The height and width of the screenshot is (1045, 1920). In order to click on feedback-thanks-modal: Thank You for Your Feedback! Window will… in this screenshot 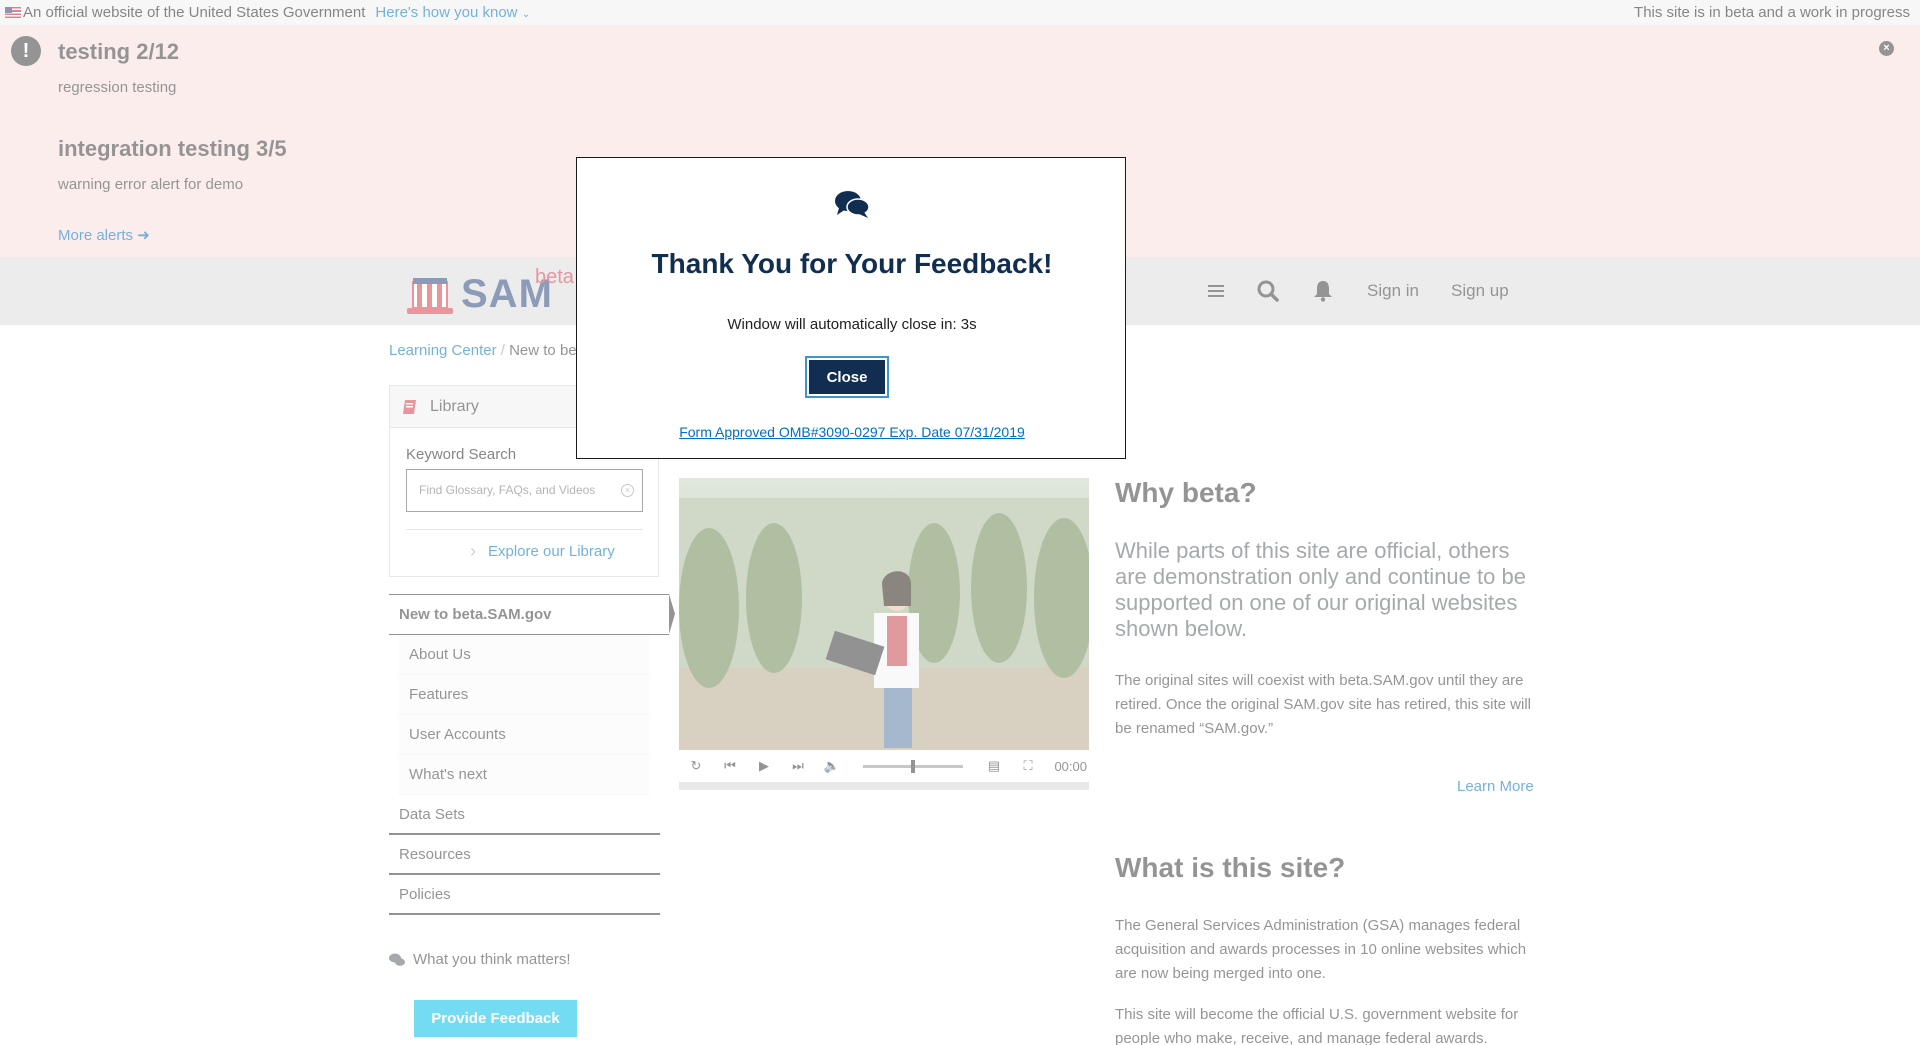, I will do `click(851, 308)`.